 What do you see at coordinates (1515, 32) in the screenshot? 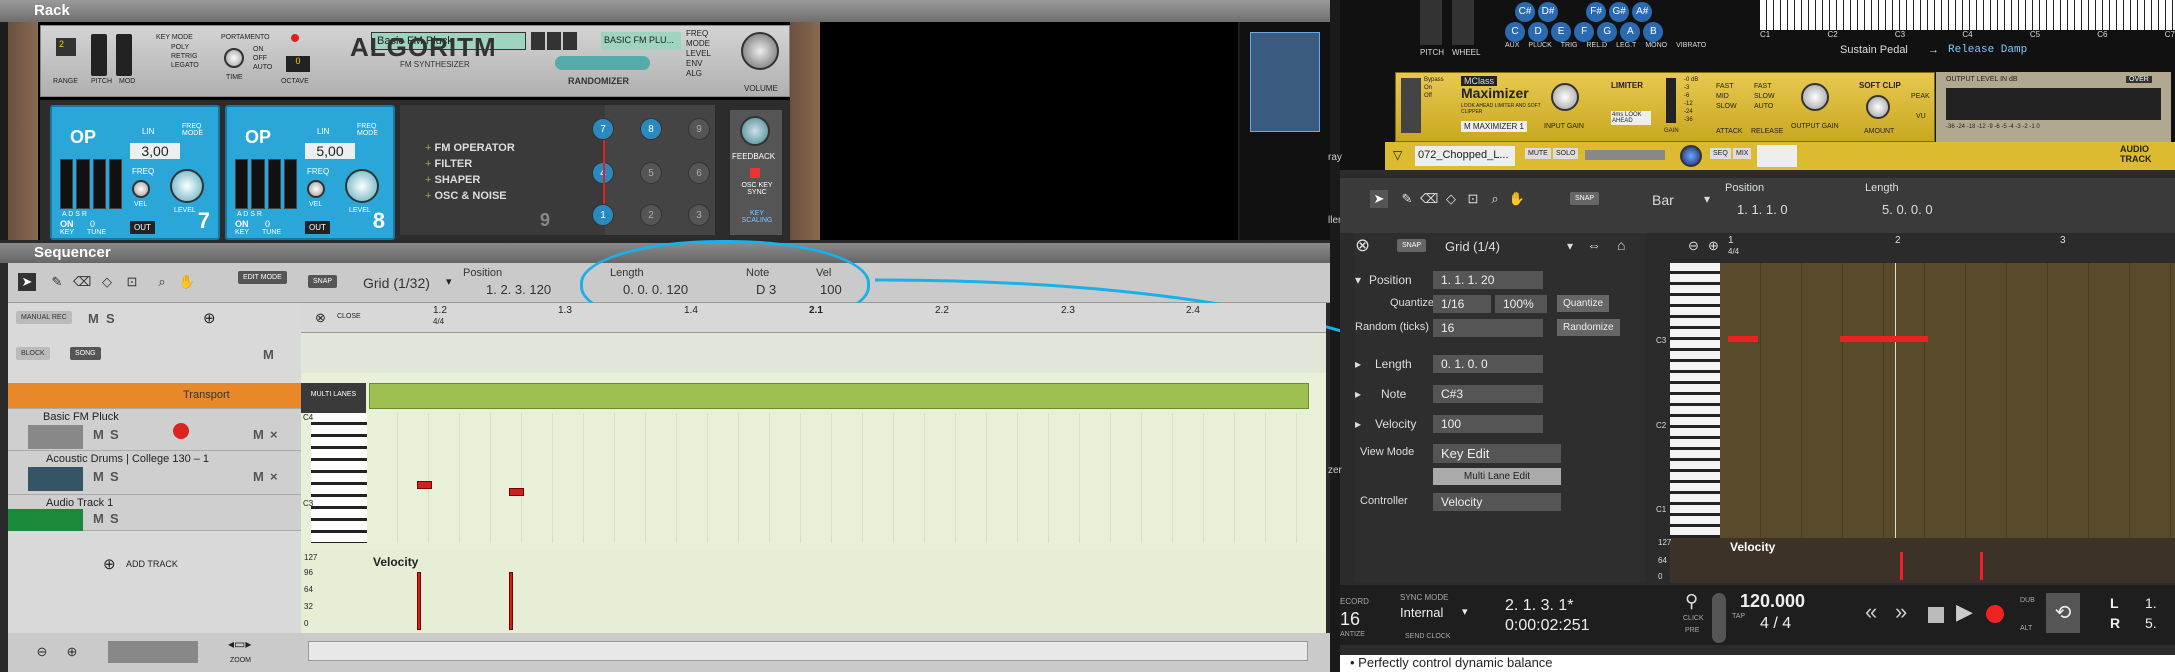
I see `key-c: C` at bounding box center [1515, 32].